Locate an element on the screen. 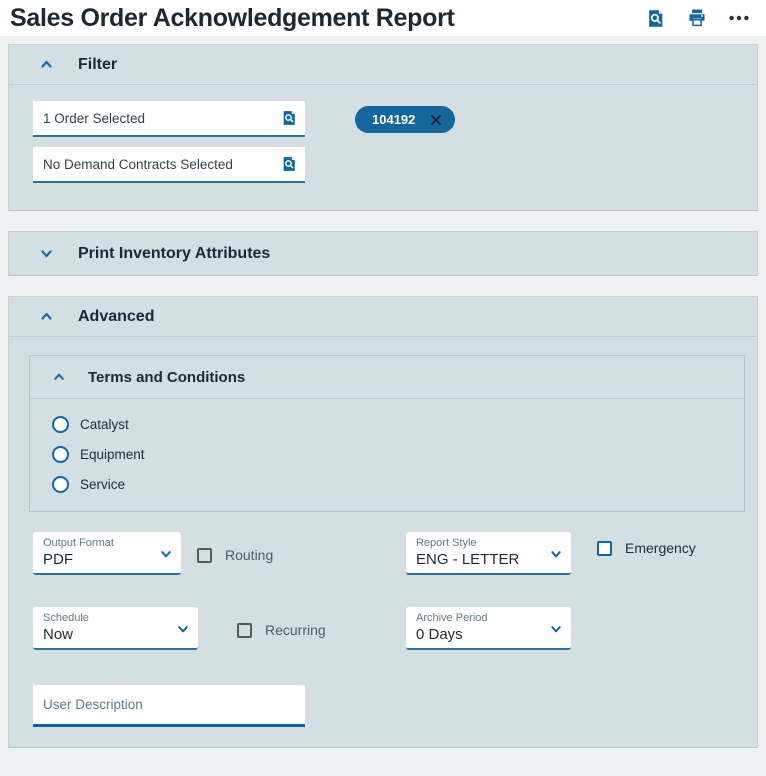  print-icon is located at coordinates (697, 17).